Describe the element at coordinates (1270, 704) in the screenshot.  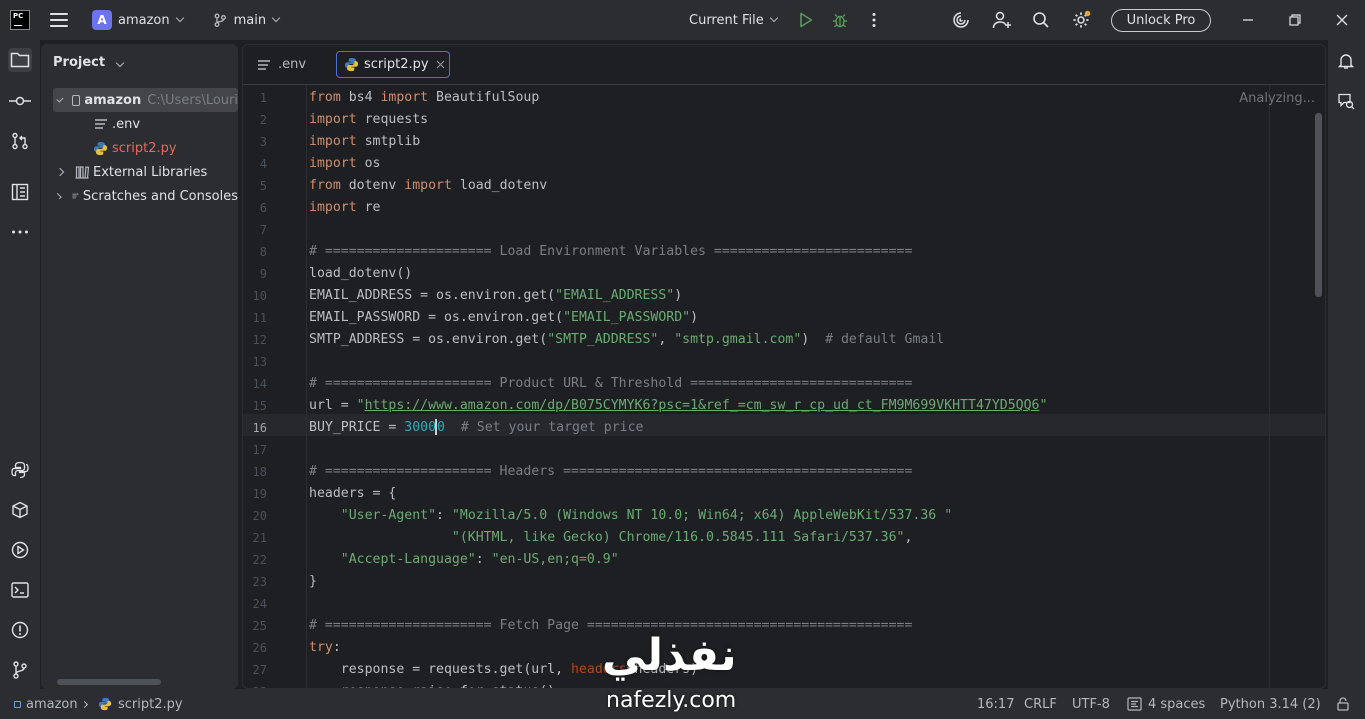
I see `interpreter-selector: Python 3.14 (2)` at that location.